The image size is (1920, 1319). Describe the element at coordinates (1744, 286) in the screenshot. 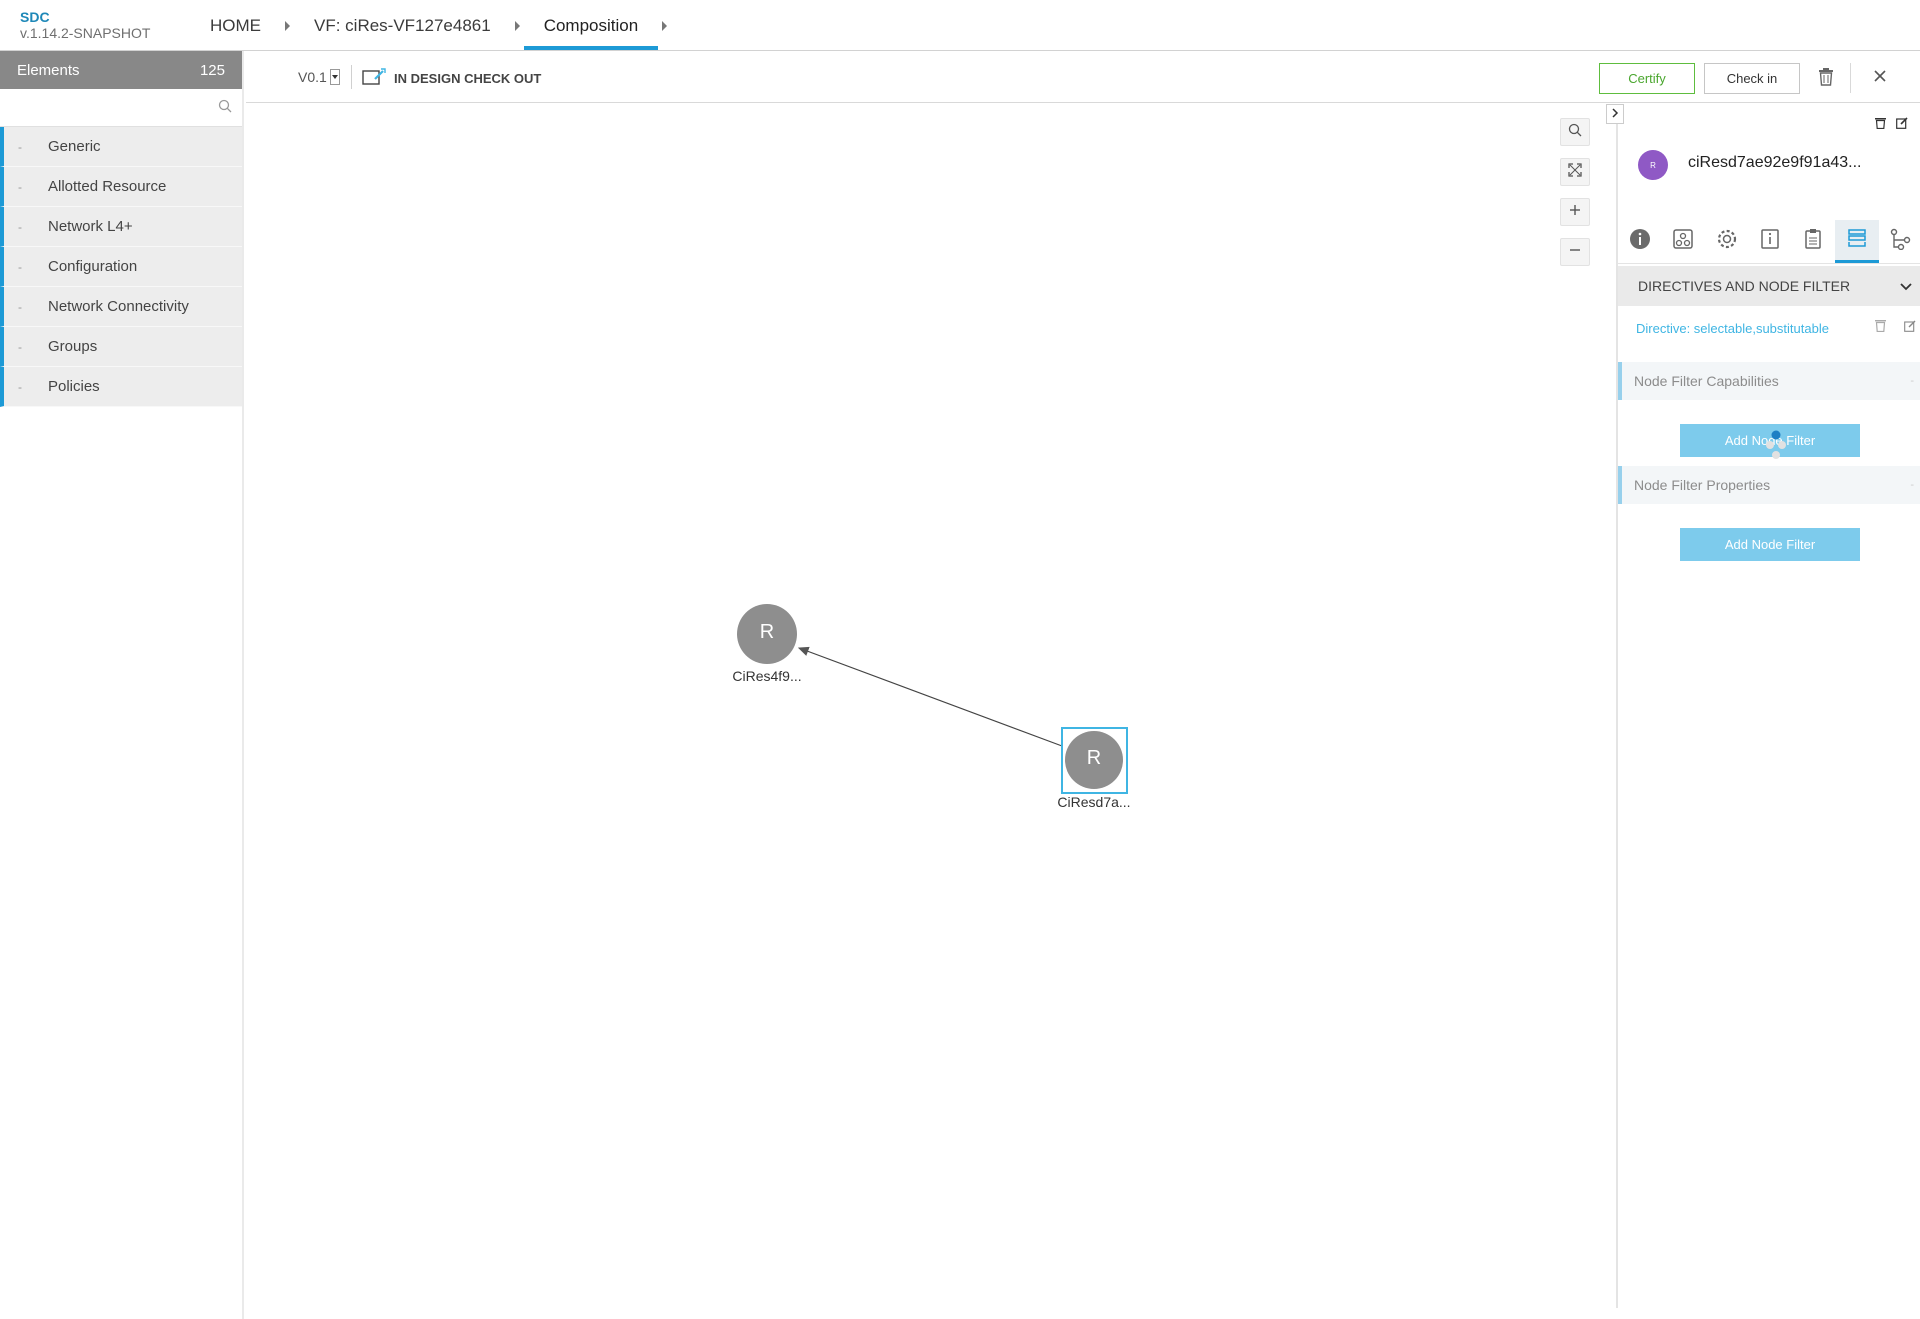

I see `section-title: DIRECTIVES AND NODE FILTER` at that location.